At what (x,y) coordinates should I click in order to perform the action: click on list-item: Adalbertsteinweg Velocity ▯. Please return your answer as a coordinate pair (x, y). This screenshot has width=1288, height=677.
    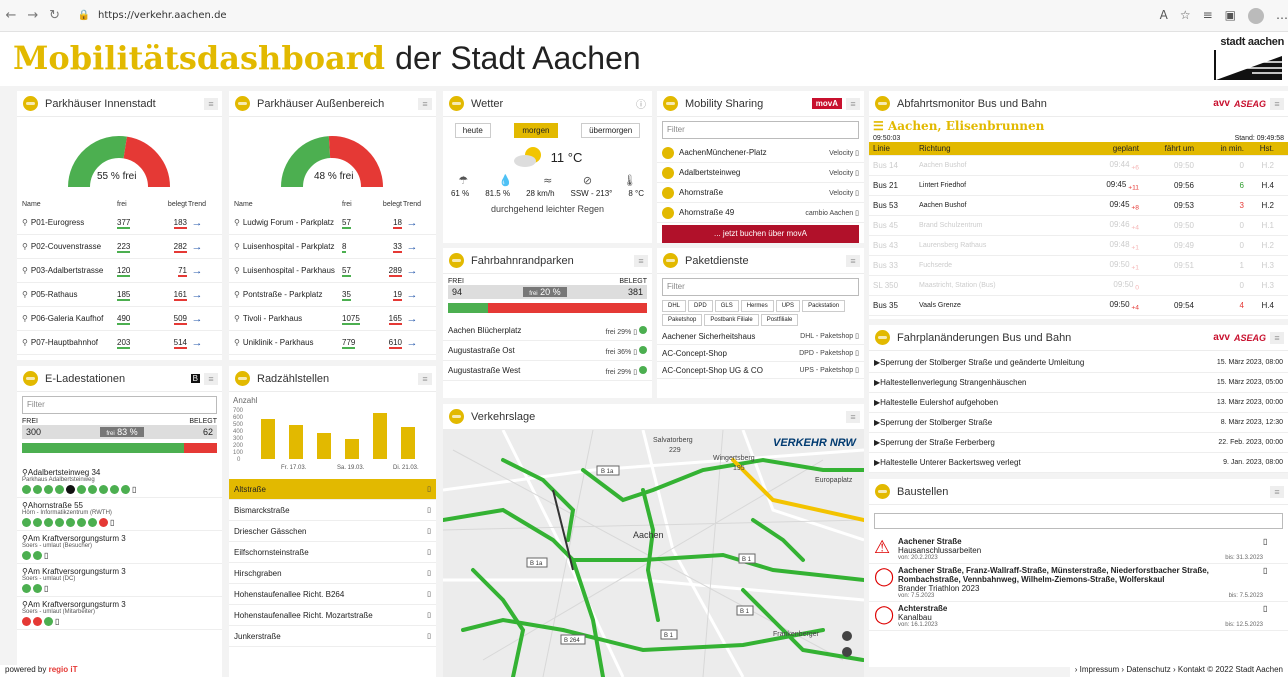
    Looking at the image, I should click on (760, 173).